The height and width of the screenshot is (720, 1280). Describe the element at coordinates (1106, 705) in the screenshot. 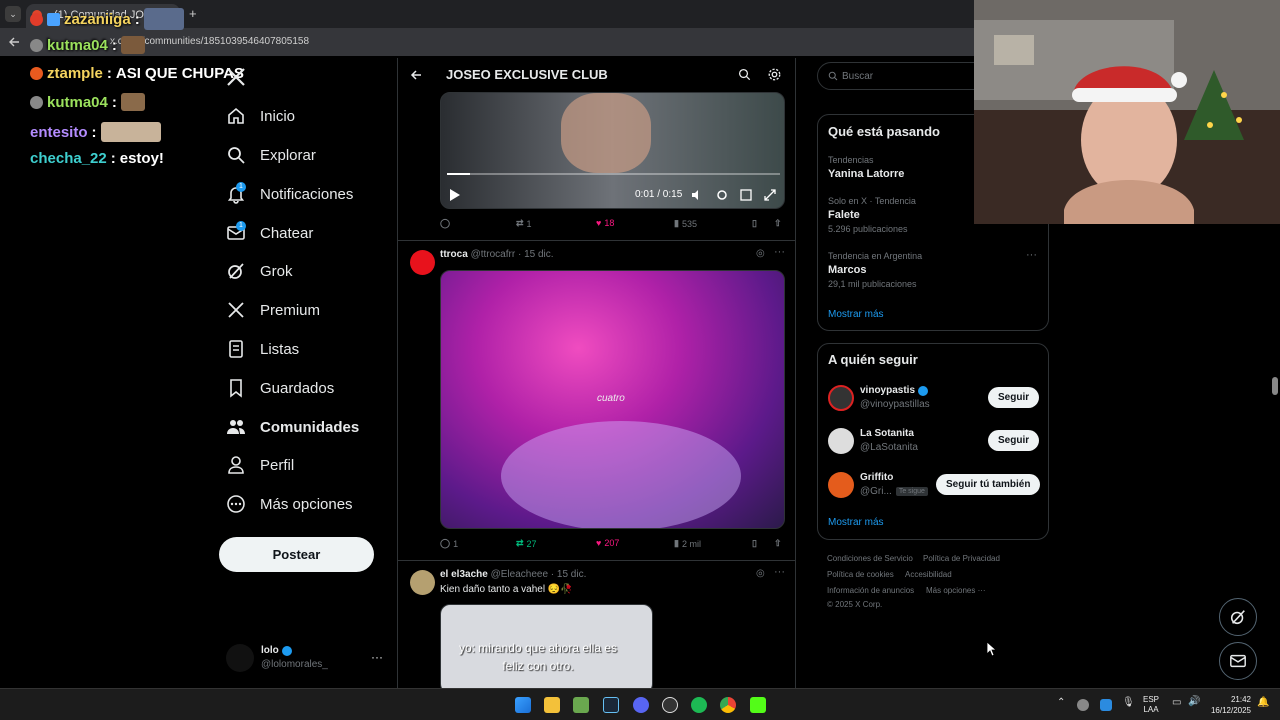

I see `tray-shield-icon` at that location.